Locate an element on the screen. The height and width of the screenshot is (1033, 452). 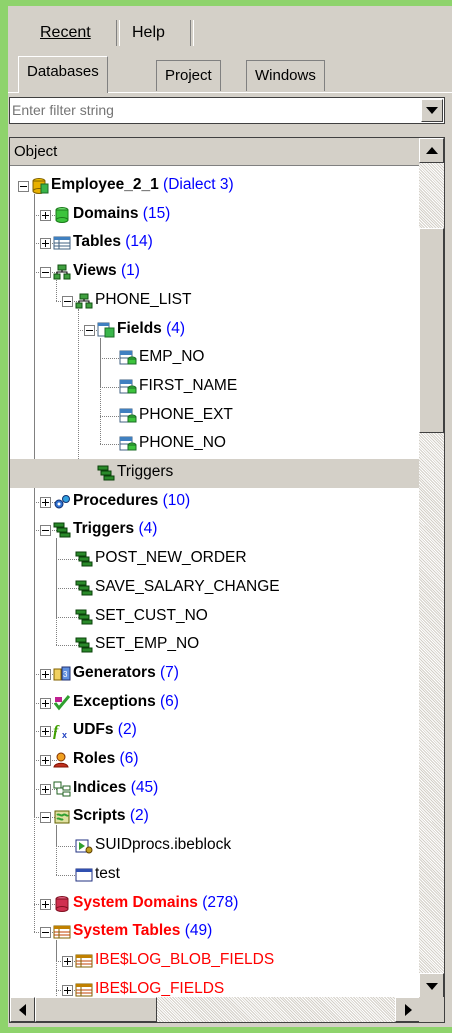
tree-node: f x UDFs (2) is located at coordinates (215, 731).